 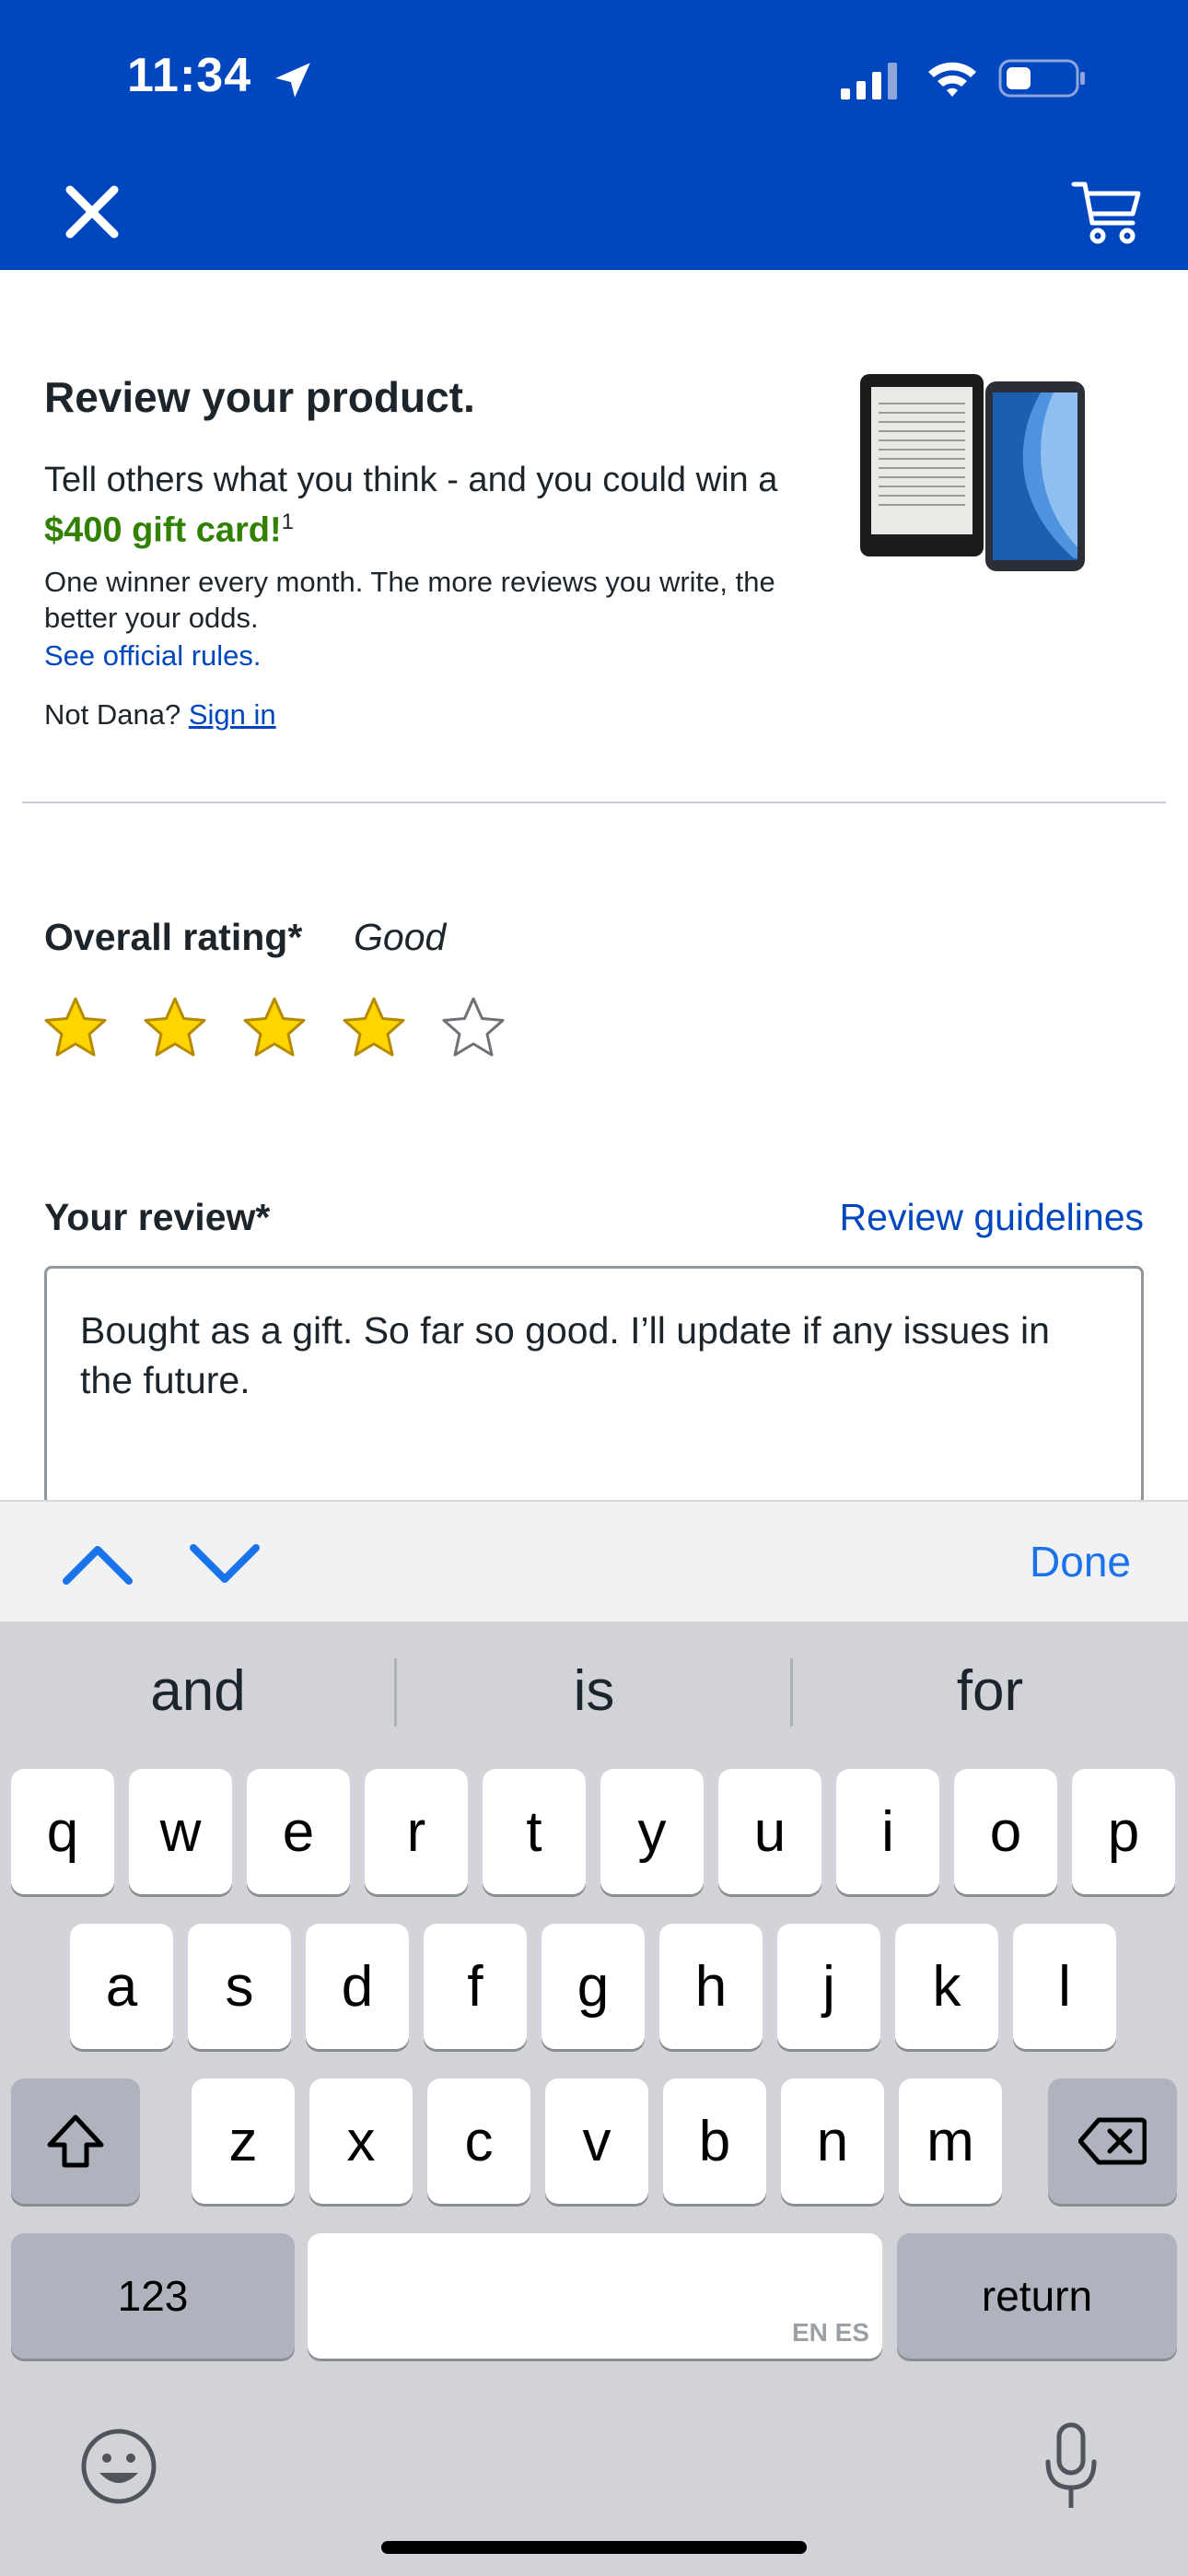 I want to click on top-bar: 11:34, so click(x=594, y=135).